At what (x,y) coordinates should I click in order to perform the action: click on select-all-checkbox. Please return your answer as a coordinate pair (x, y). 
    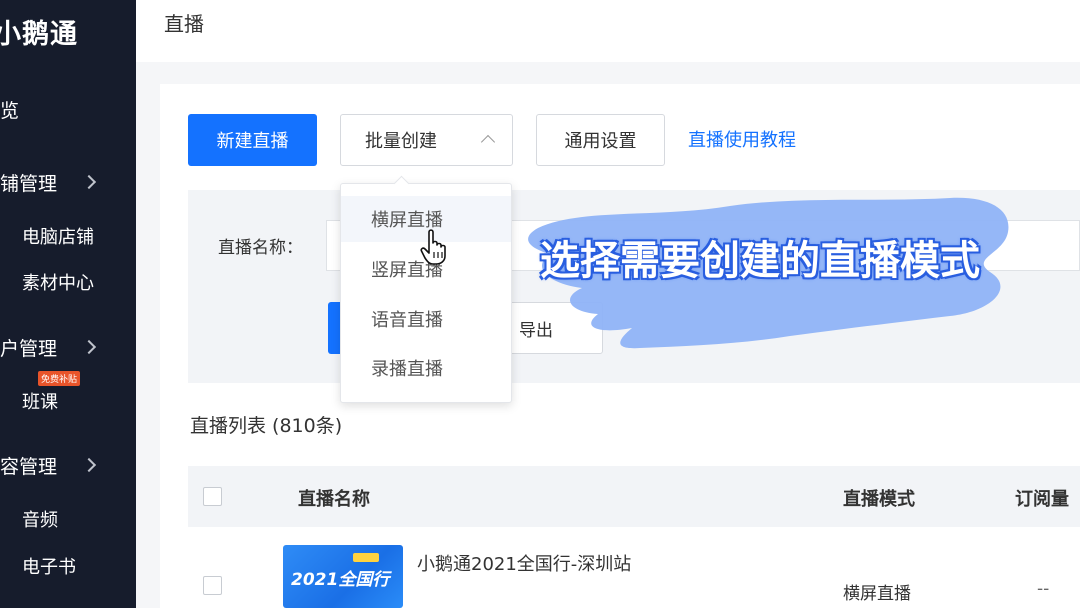
    Looking at the image, I should click on (212, 496).